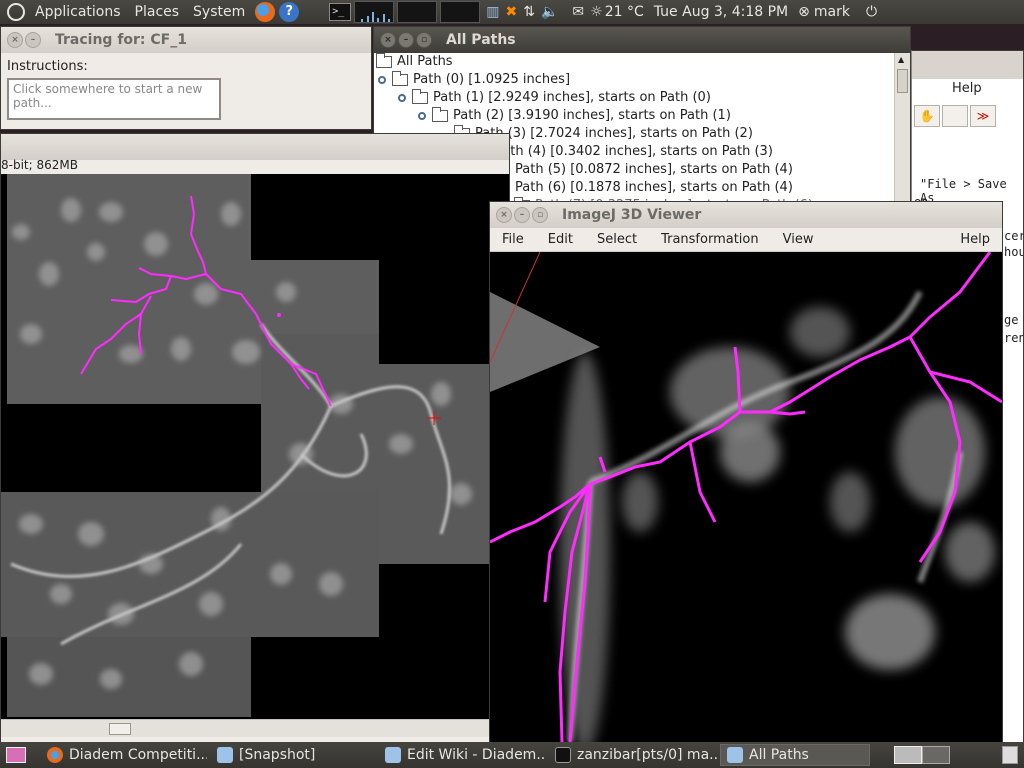 Image resolution: width=1024 pixels, height=768 pixels. Describe the element at coordinates (901, 59) in the screenshot. I see `scroll-up-icon: ▲` at that location.